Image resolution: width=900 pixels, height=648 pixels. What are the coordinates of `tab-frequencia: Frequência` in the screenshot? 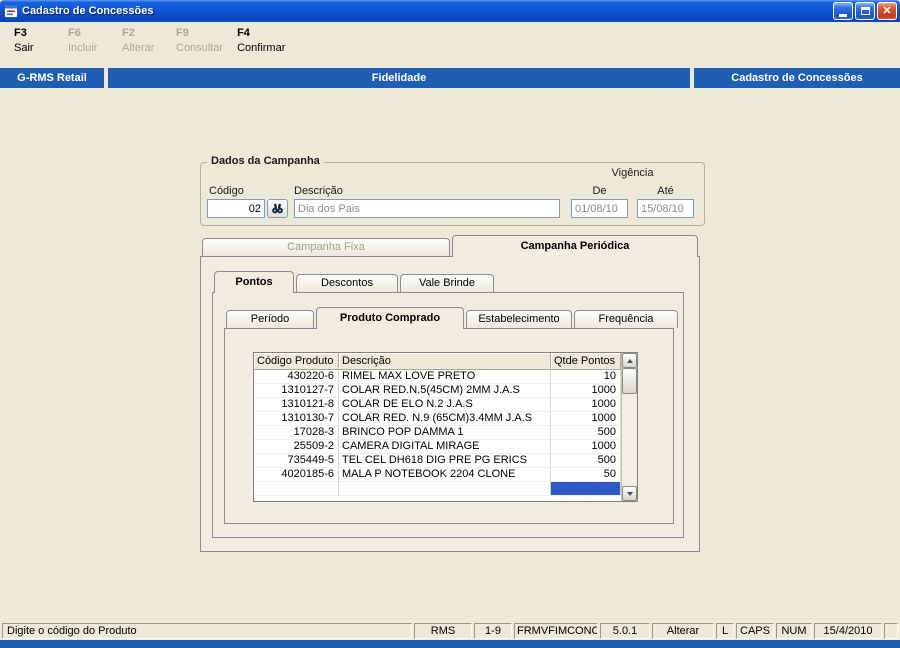 It's located at (626, 319).